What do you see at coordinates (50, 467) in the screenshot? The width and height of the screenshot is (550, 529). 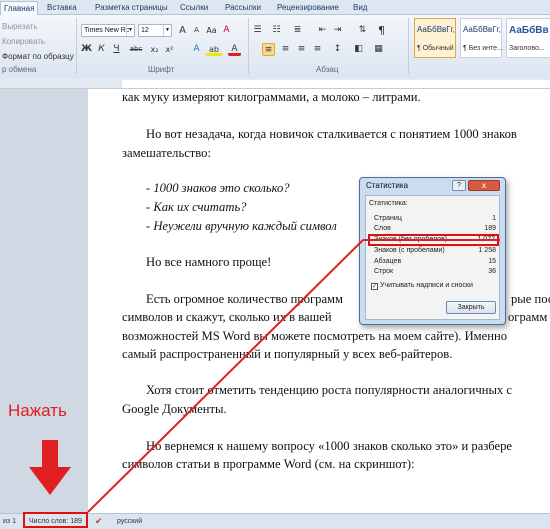 I see `down-arrow-icon` at bounding box center [50, 467].